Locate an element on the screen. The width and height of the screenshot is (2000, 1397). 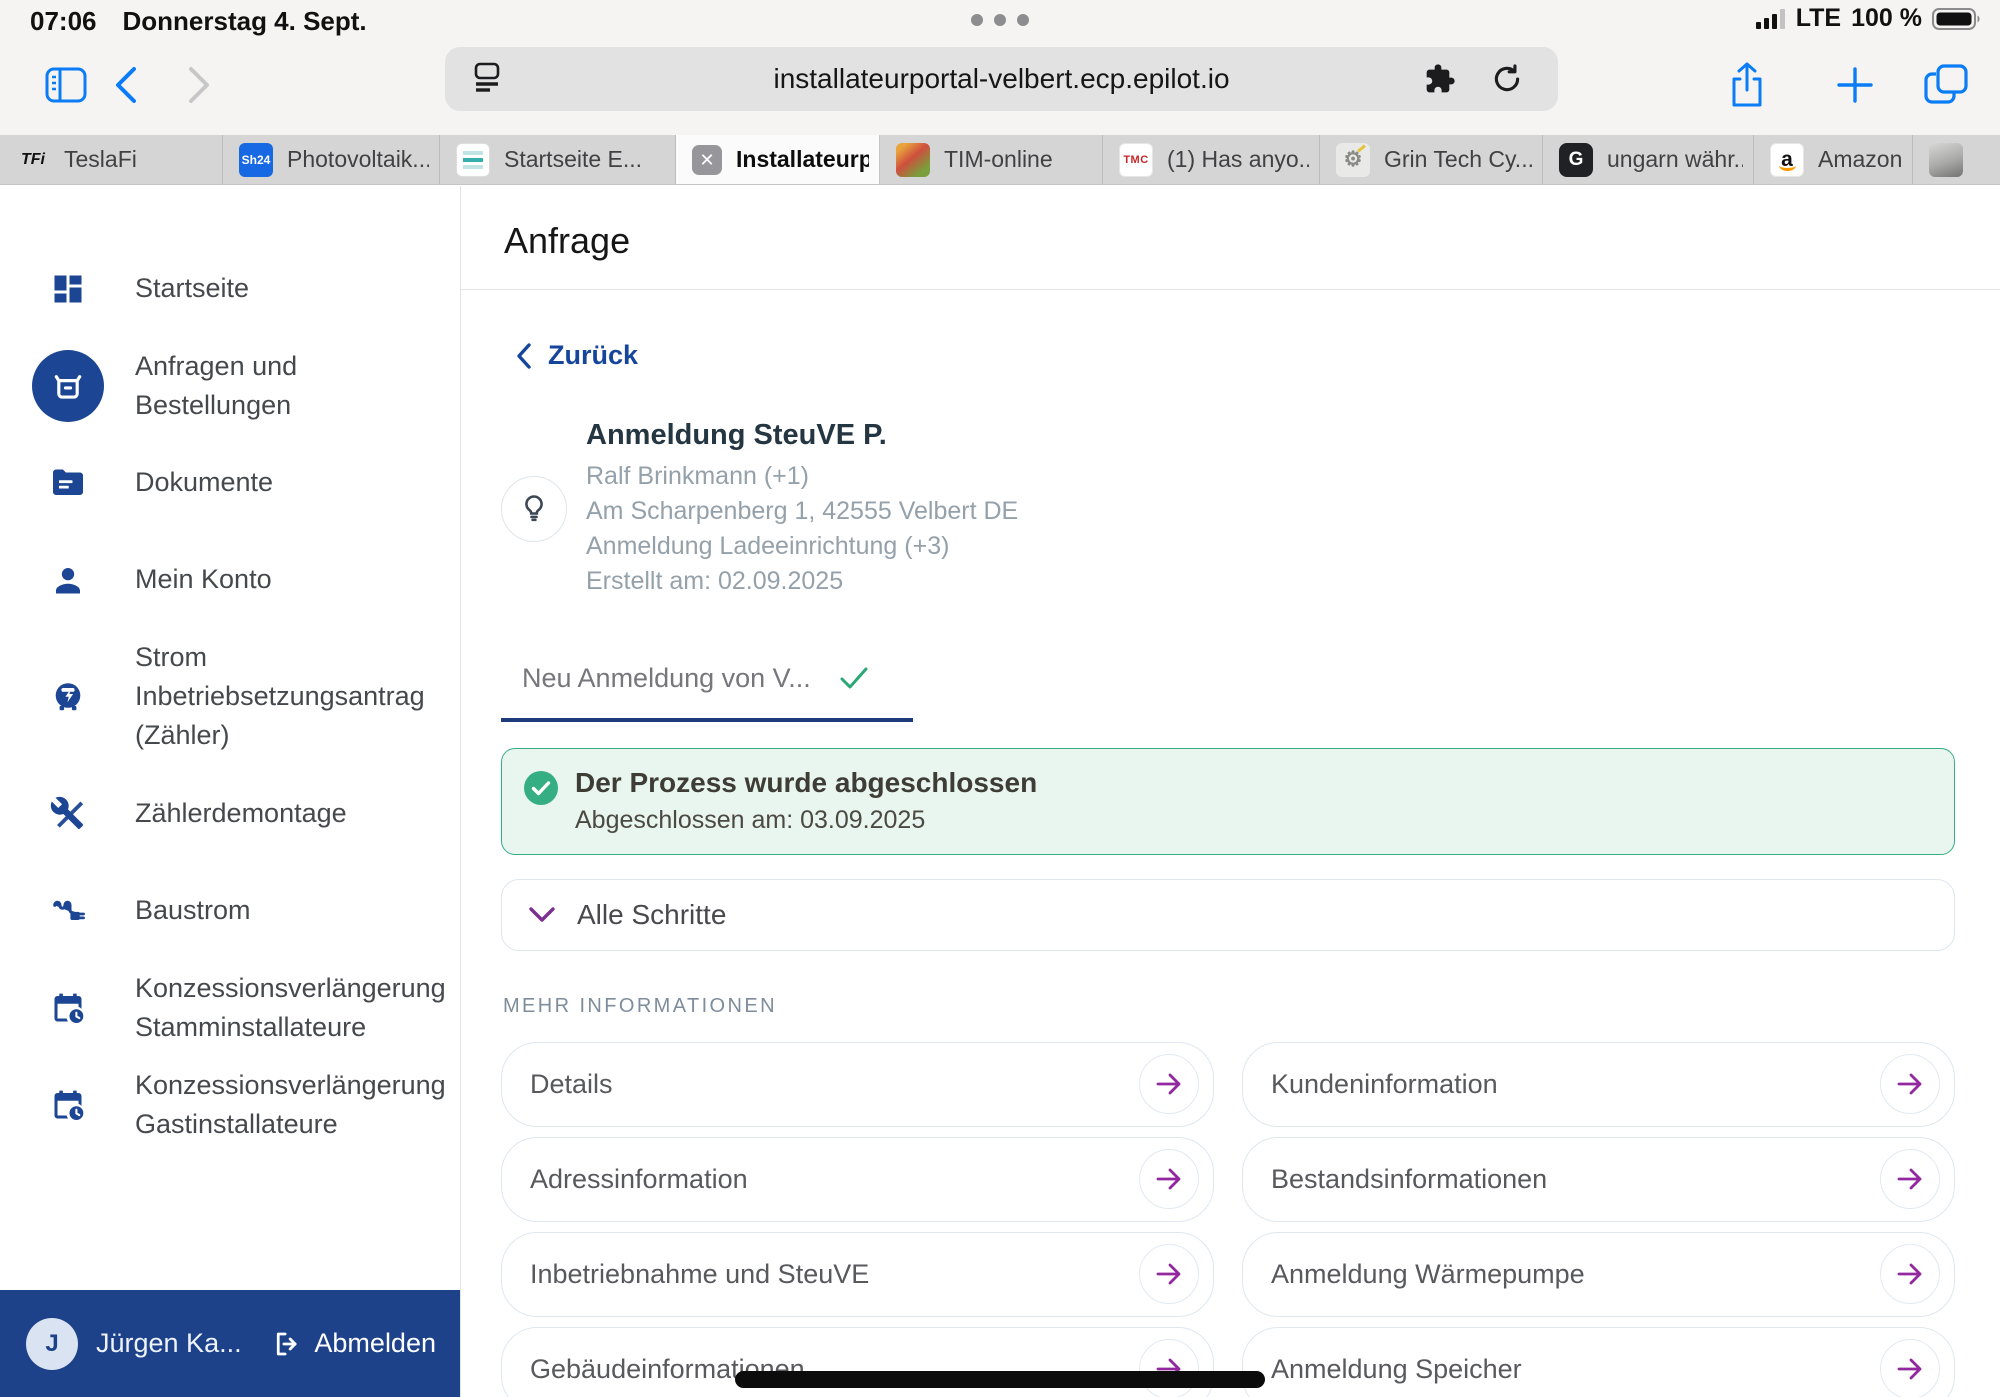
back-button is located at coordinates (126, 85).